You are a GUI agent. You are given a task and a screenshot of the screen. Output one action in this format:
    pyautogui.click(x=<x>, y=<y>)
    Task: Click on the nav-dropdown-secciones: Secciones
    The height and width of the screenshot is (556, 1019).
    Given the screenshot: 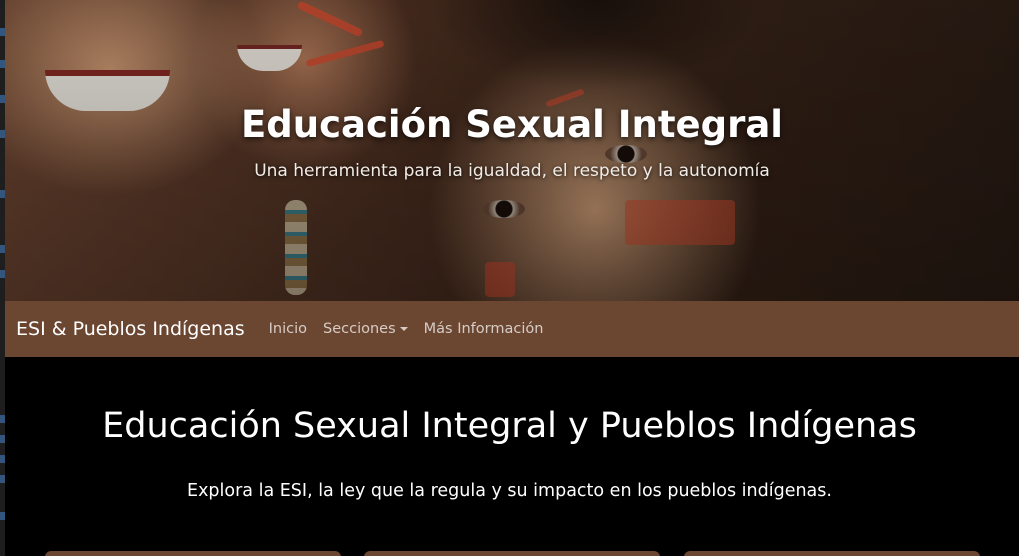 What is the action you would take?
    pyautogui.click(x=365, y=329)
    